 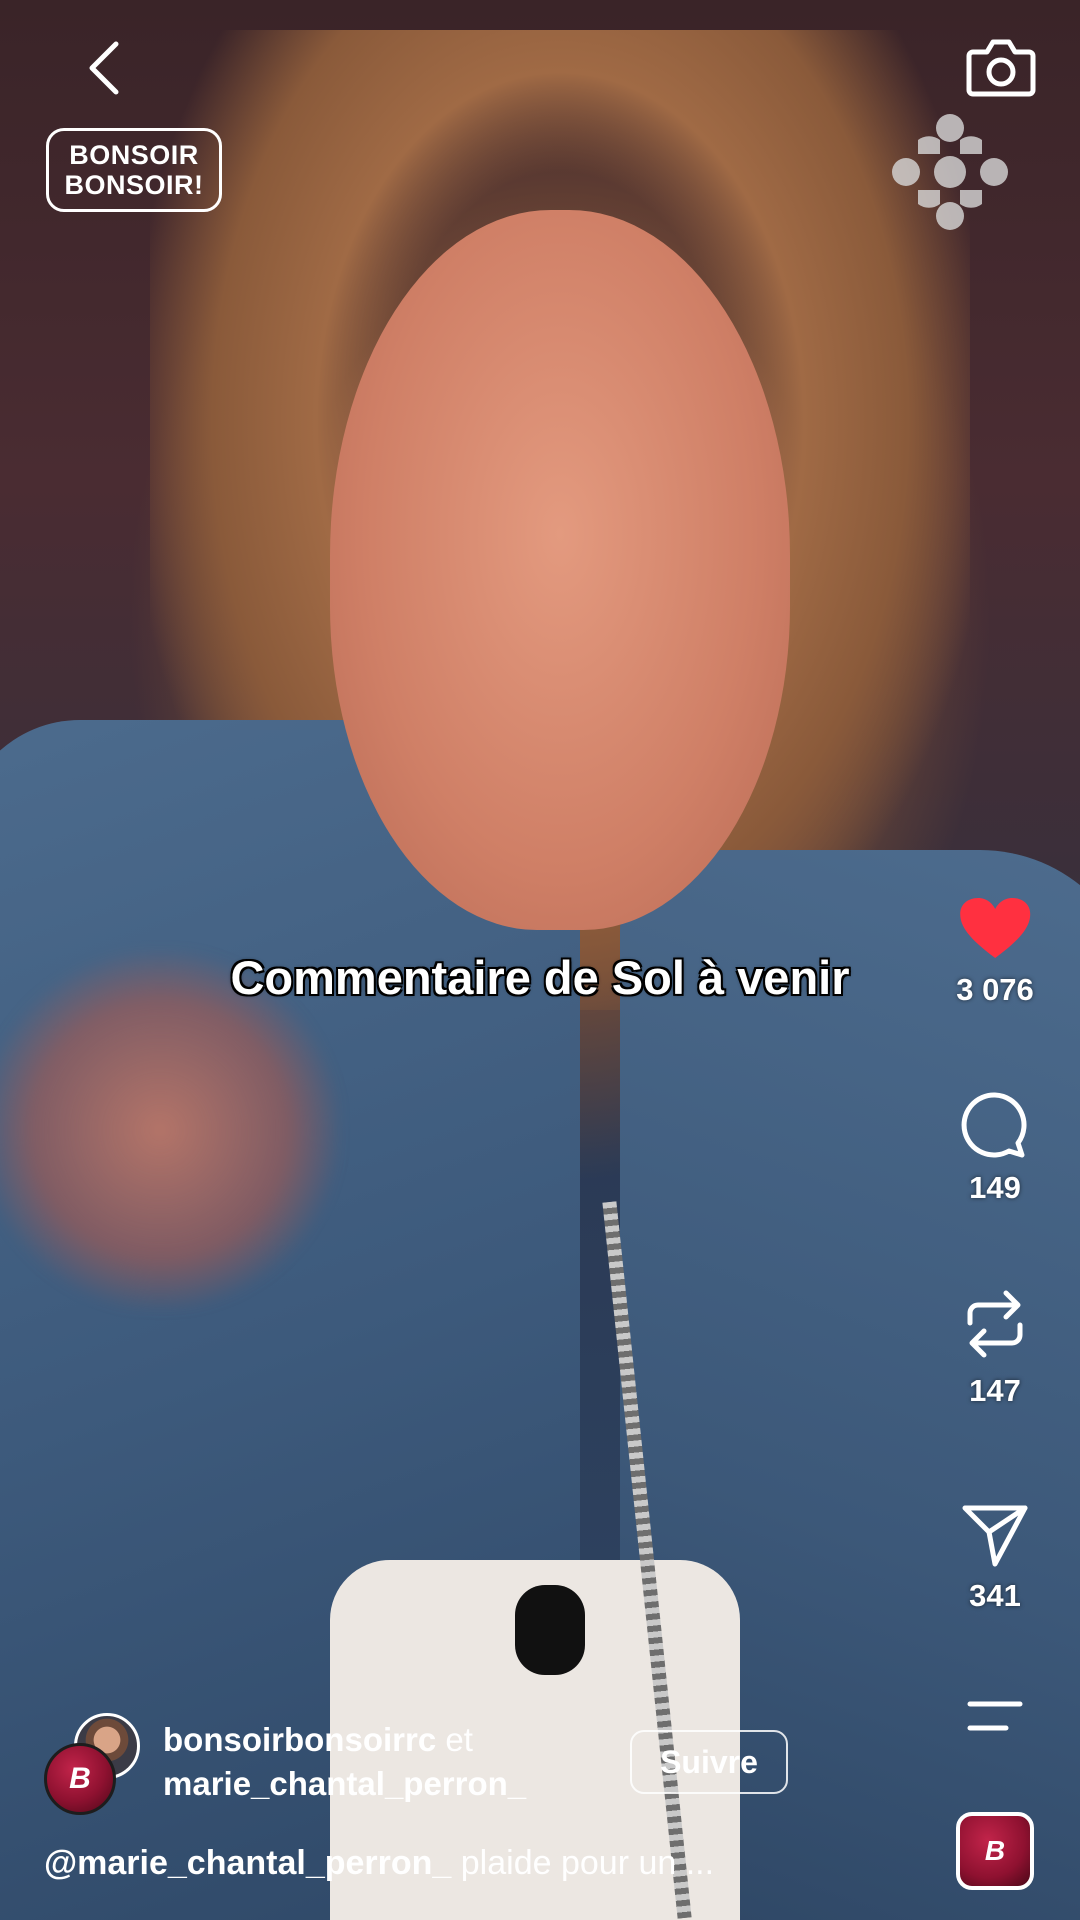 What do you see at coordinates (540, 977) in the screenshot?
I see `video-caption: Commentaire de Sol à venir` at bounding box center [540, 977].